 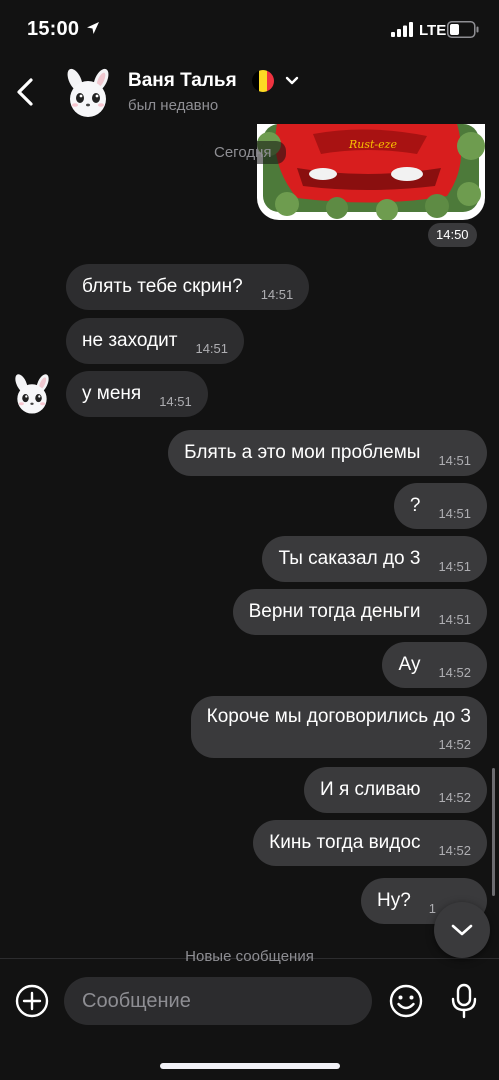 What do you see at coordinates (32, 394) in the screenshot?
I see `sender-avatar` at bounding box center [32, 394].